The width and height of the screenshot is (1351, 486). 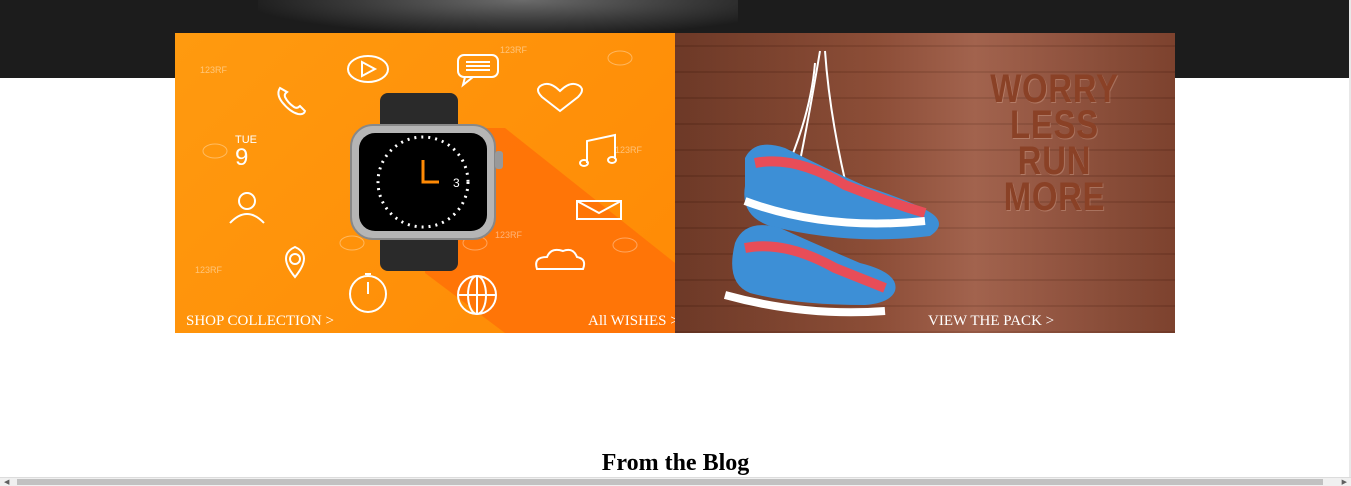 I want to click on chat-icon, so click(x=478, y=71).